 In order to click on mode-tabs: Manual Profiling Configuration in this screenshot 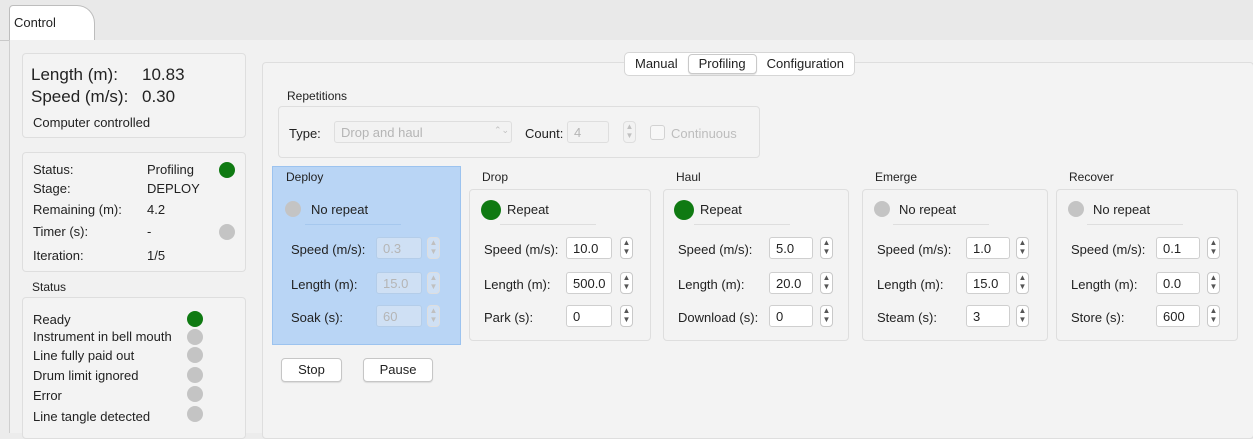, I will do `click(739, 64)`.